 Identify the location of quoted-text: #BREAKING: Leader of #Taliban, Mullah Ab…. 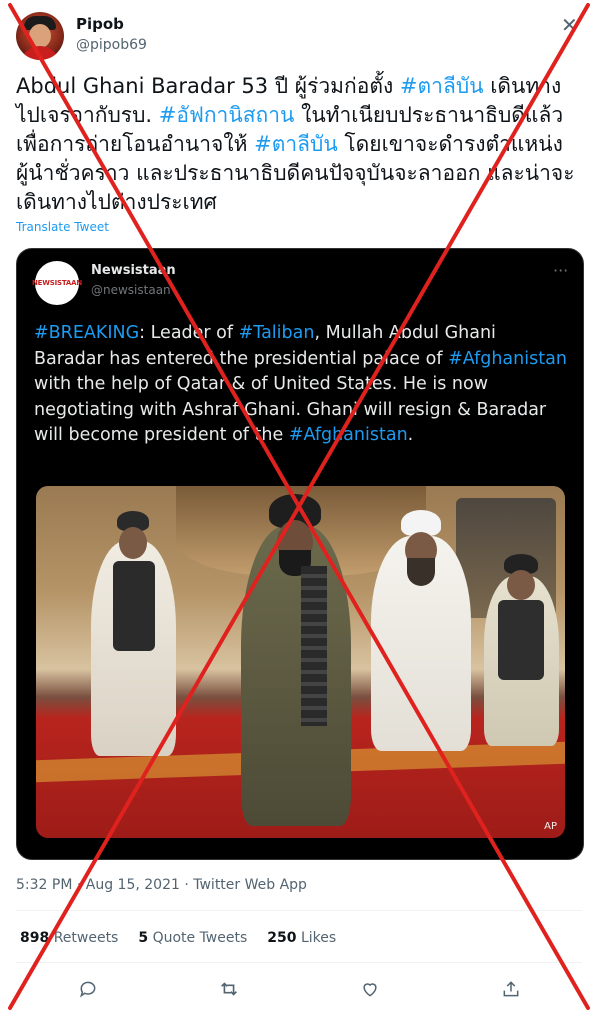
(302, 385).